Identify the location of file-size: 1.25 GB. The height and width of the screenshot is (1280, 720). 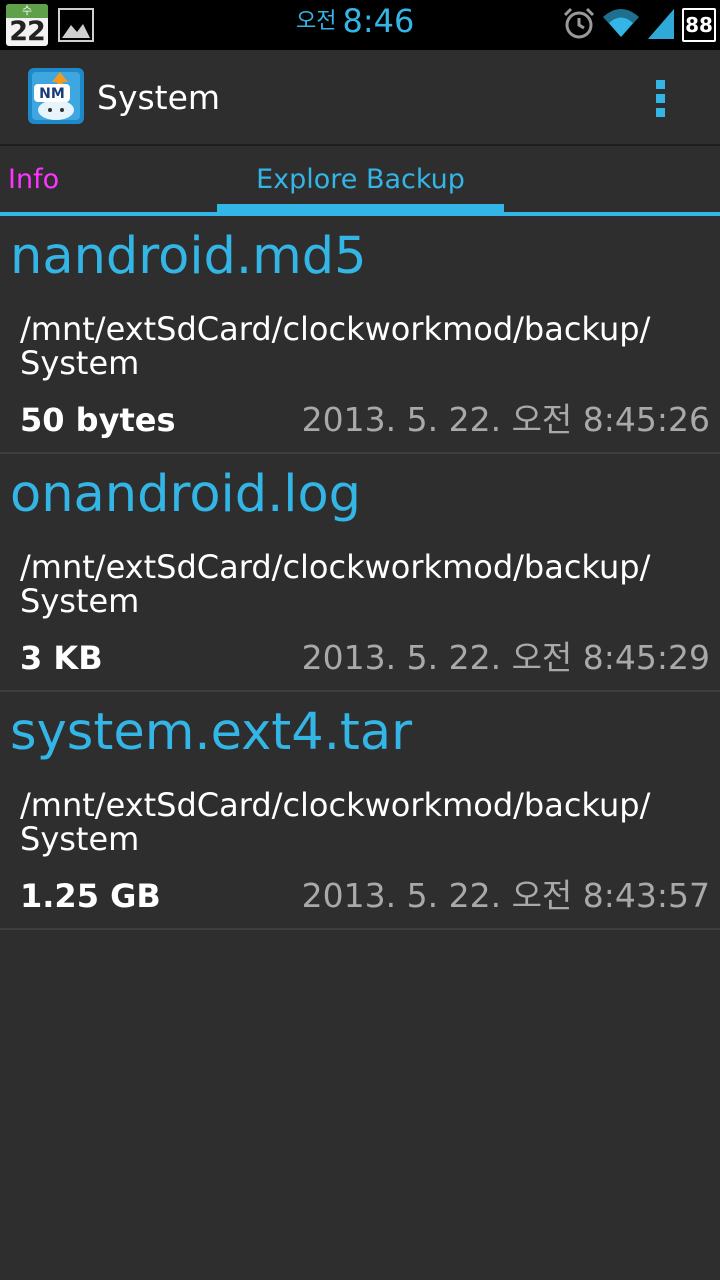
(90, 896).